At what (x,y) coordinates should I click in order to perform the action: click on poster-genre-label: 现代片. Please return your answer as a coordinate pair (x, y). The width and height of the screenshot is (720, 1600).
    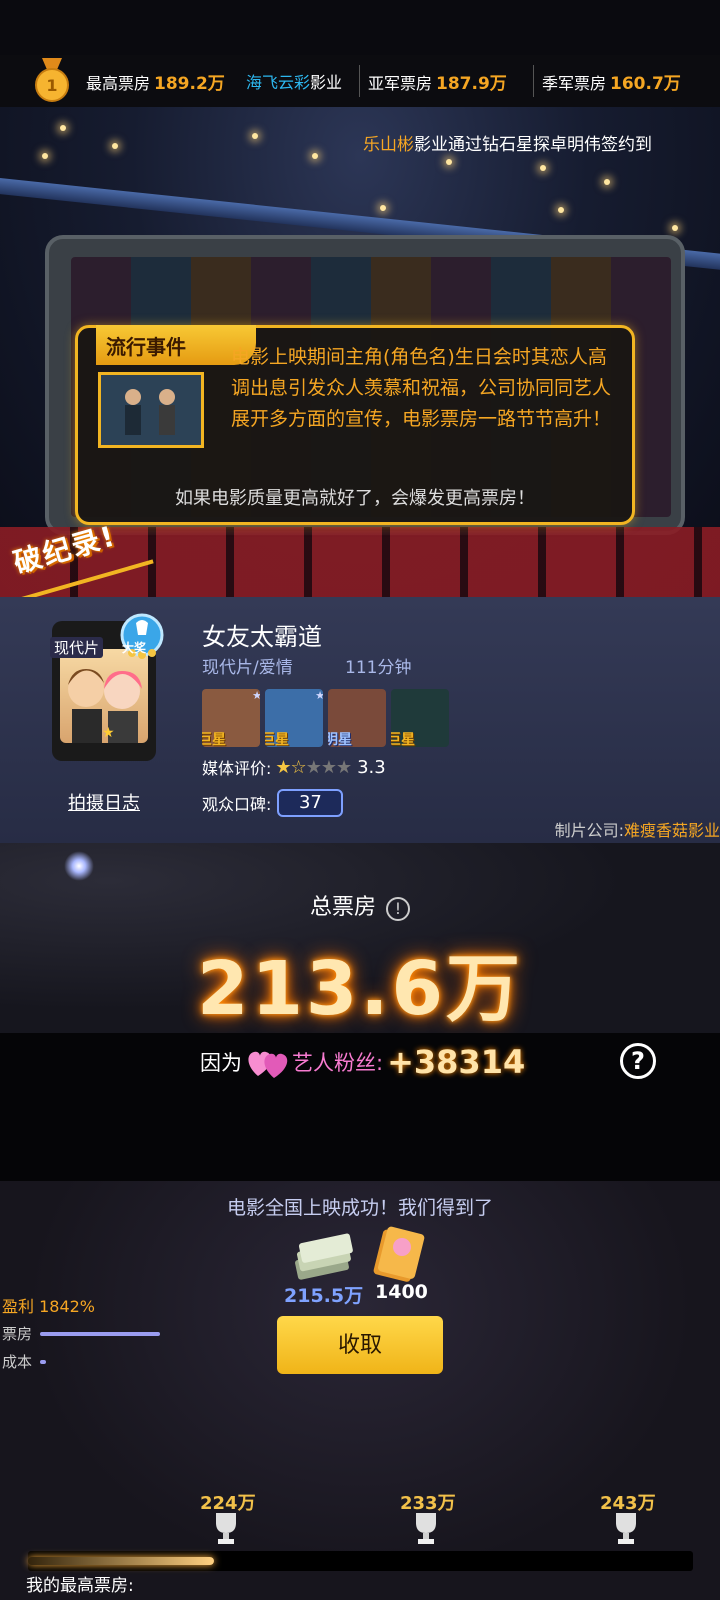
    Looking at the image, I should click on (77, 647).